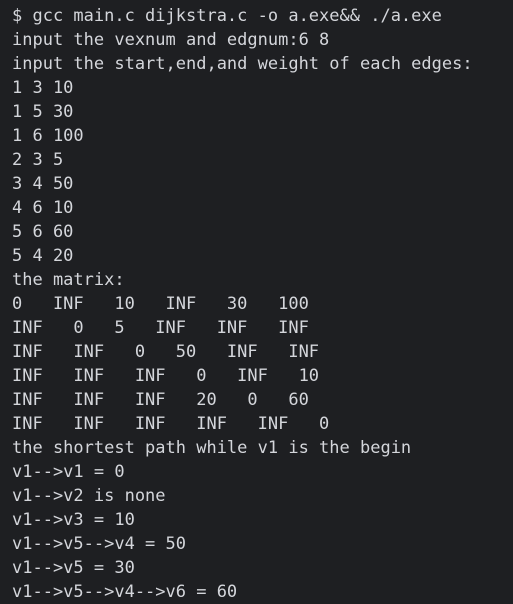 This screenshot has height=604, width=513. Describe the element at coordinates (43, 232) in the screenshot. I see `output-line: 5 6 60` at that location.